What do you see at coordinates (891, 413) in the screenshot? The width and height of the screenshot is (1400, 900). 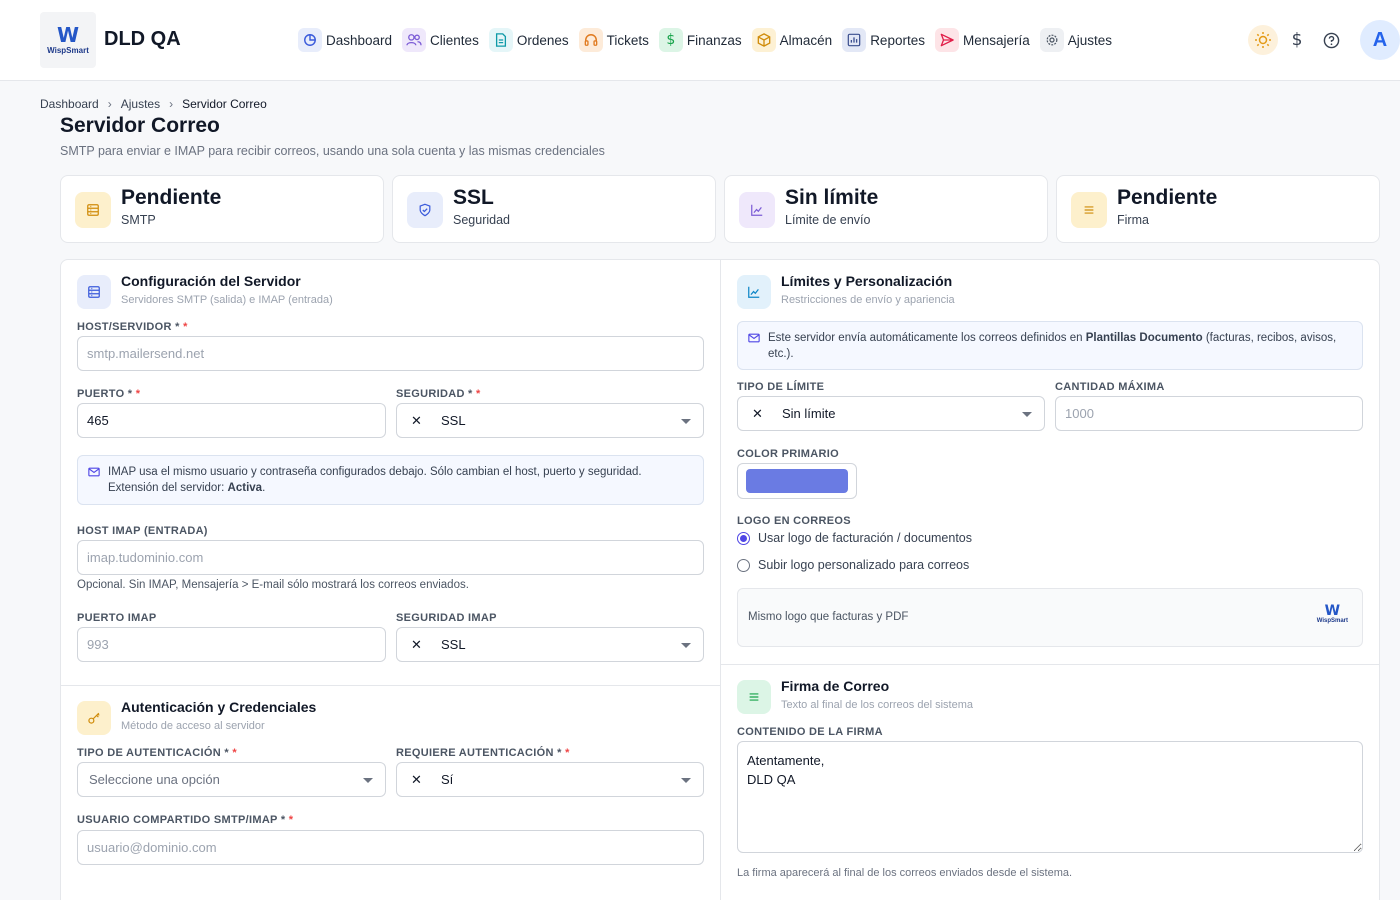 I see `limit-type-select: ✕ Sin límite` at bounding box center [891, 413].